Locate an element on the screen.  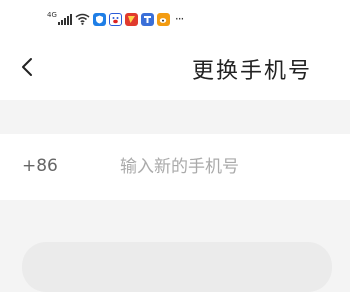
country-code-selector: +86 is located at coordinates (40, 166).